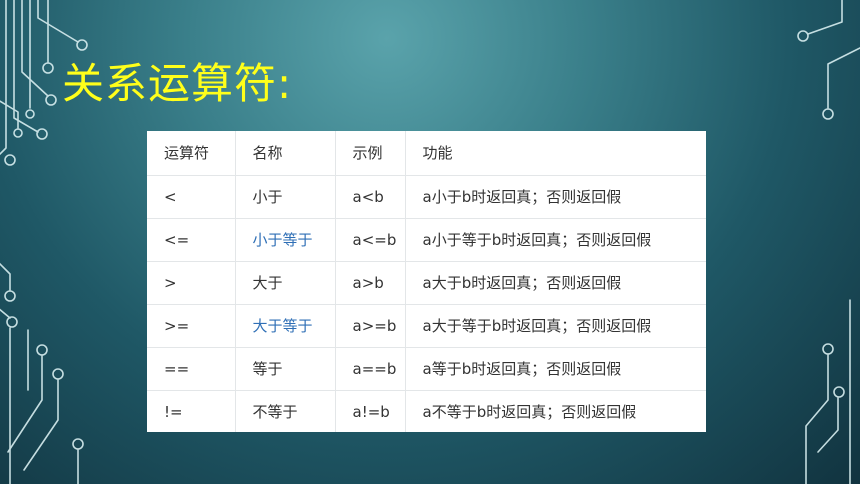 Image resolution: width=860 pixels, height=484 pixels. What do you see at coordinates (285, 240) in the screenshot?
I see `cell-name-link: 小于等于` at bounding box center [285, 240].